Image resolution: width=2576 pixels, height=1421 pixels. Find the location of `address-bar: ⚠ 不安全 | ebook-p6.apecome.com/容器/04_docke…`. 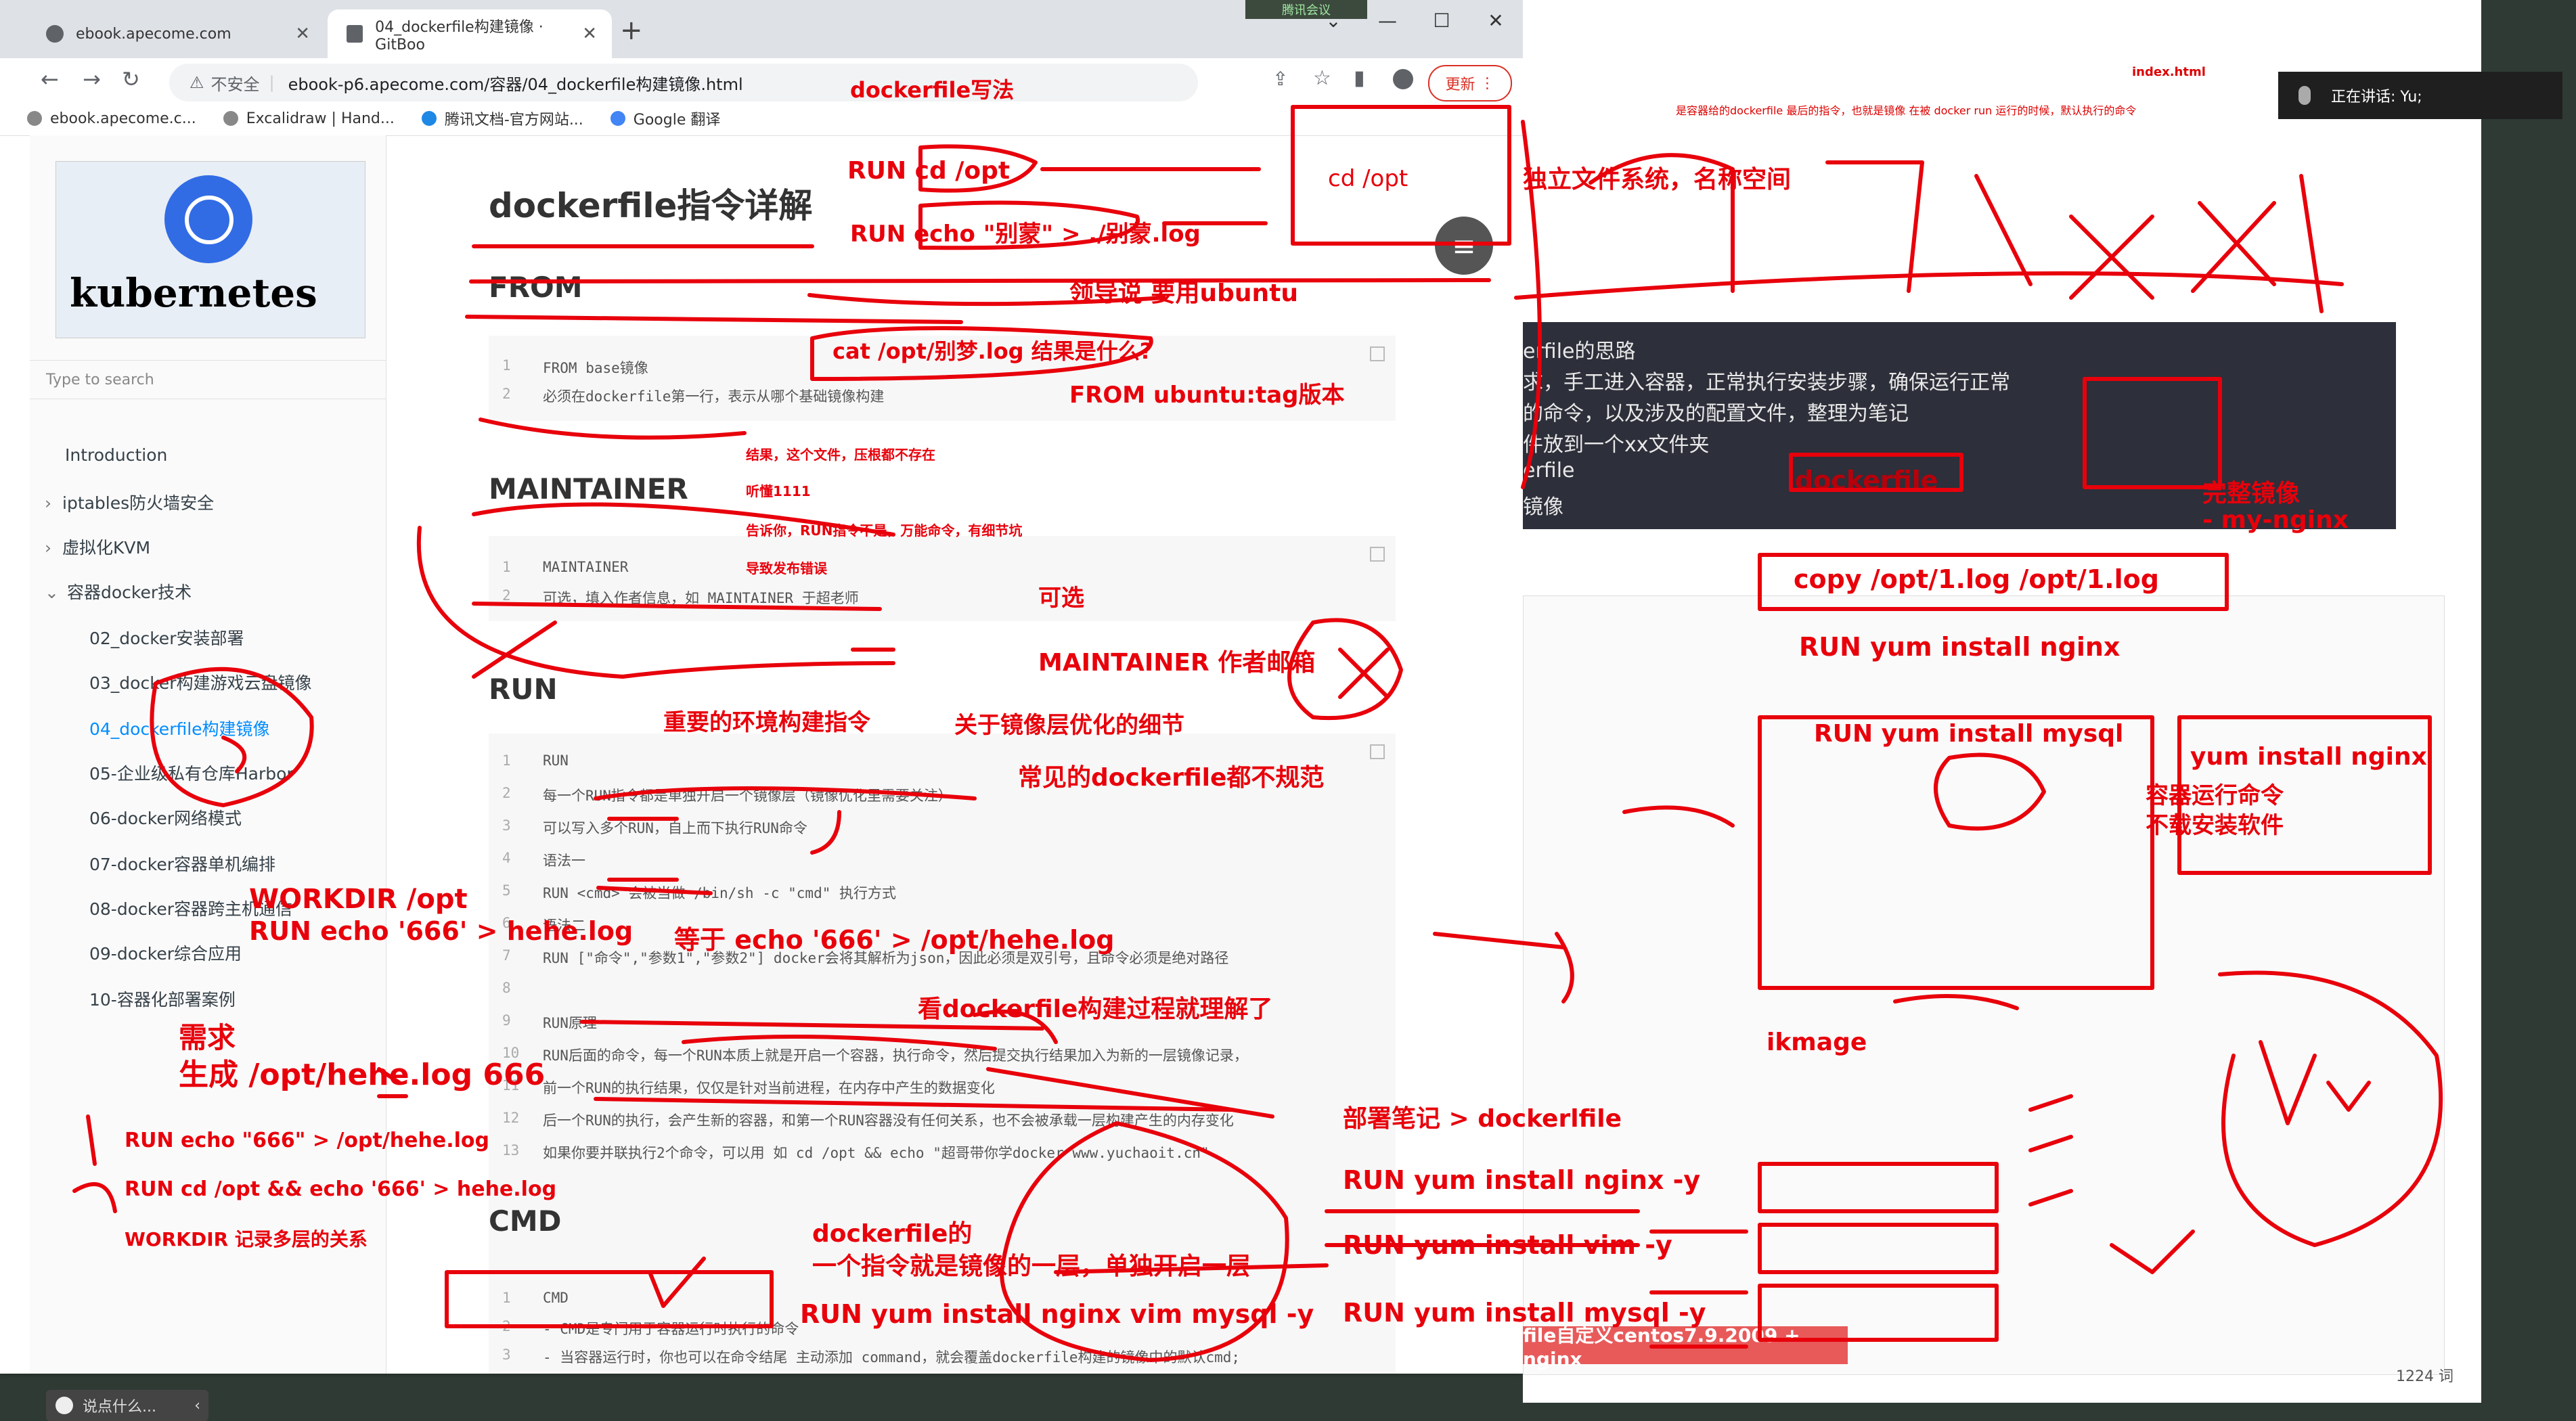

address-bar: ⚠ 不安全 | ebook-p6.apecome.com/容器/04_docke… is located at coordinates (683, 83).